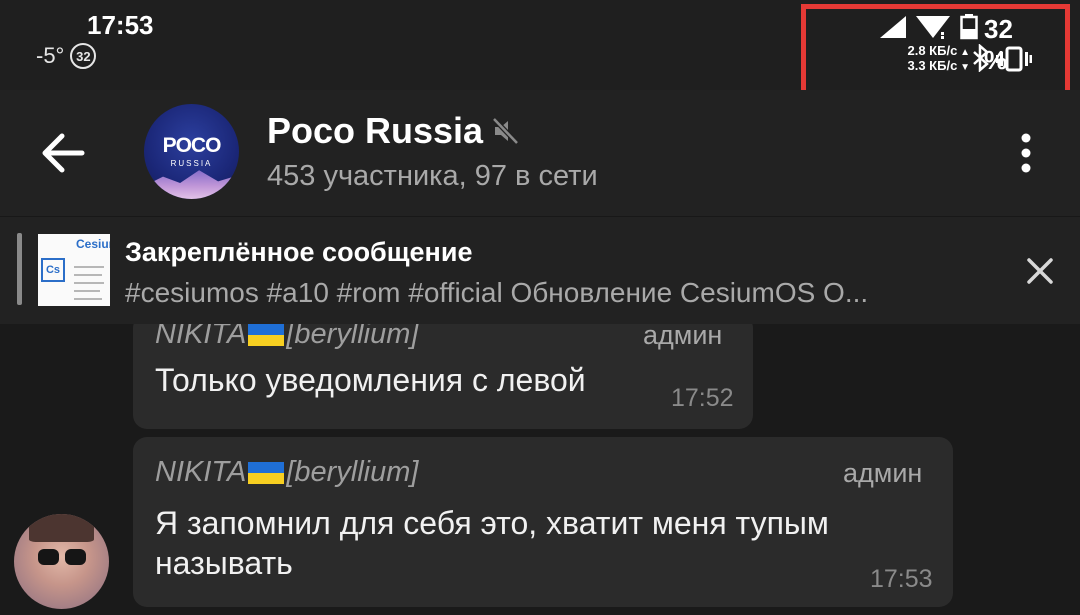  I want to click on weather: -5° 32, so click(66, 56).